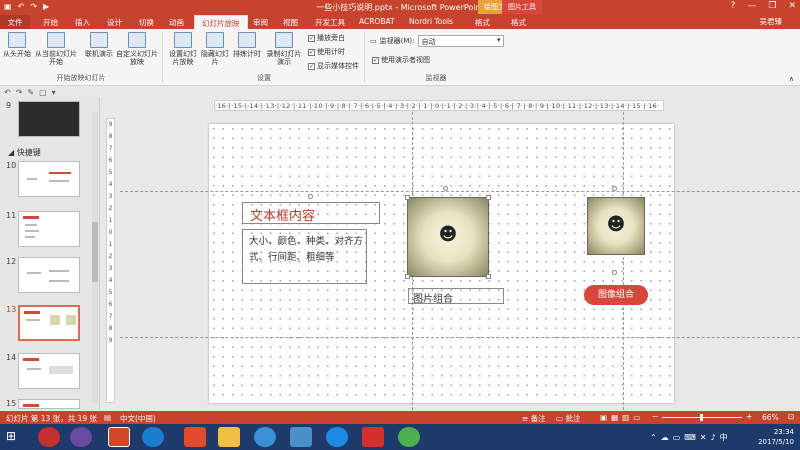 The image size is (800, 450). I want to click on notes-button: ≡ 备注, so click(534, 418).